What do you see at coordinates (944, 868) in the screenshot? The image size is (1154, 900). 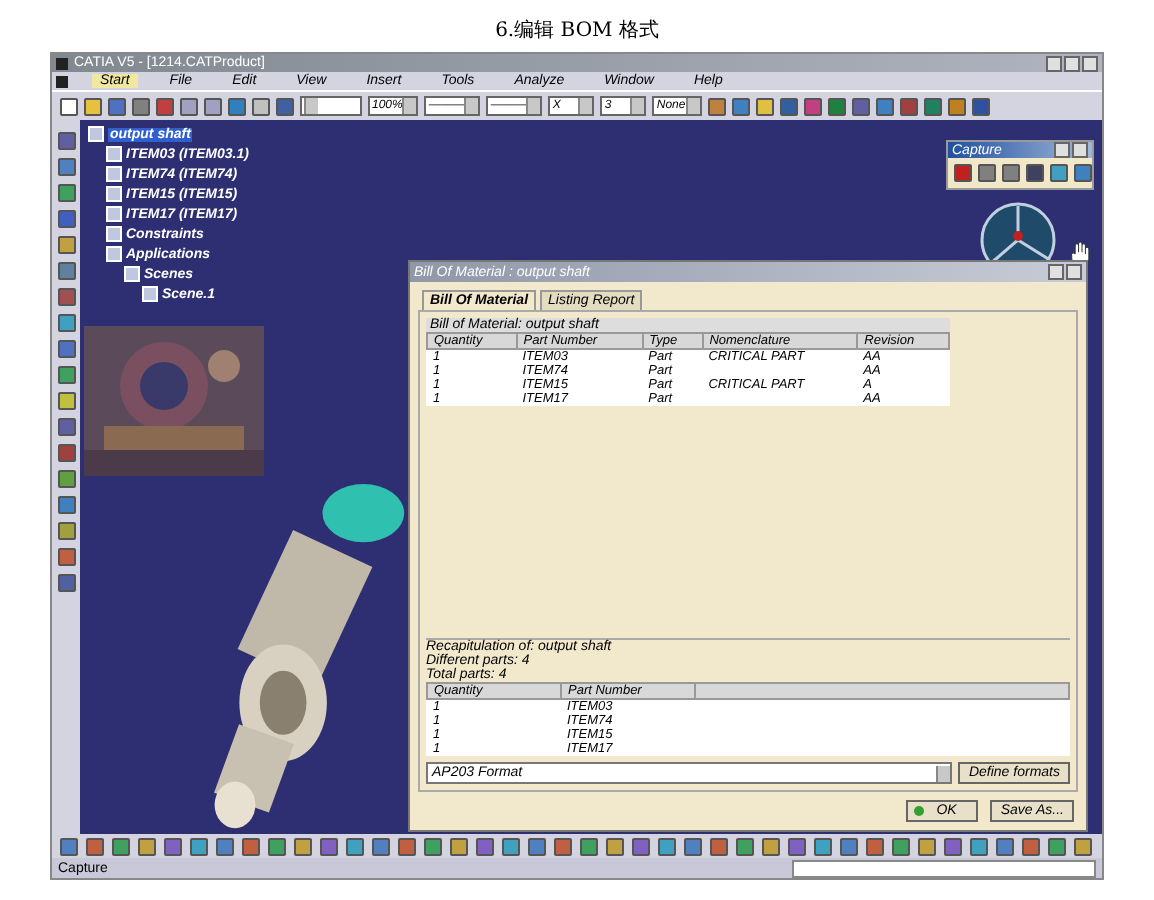 I see `command-field` at bounding box center [944, 868].